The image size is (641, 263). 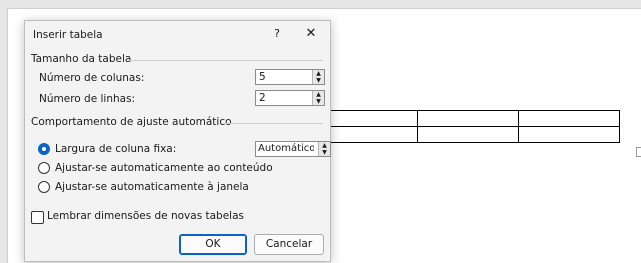 I want to click on column-width-value: Automático, so click(x=286, y=149).